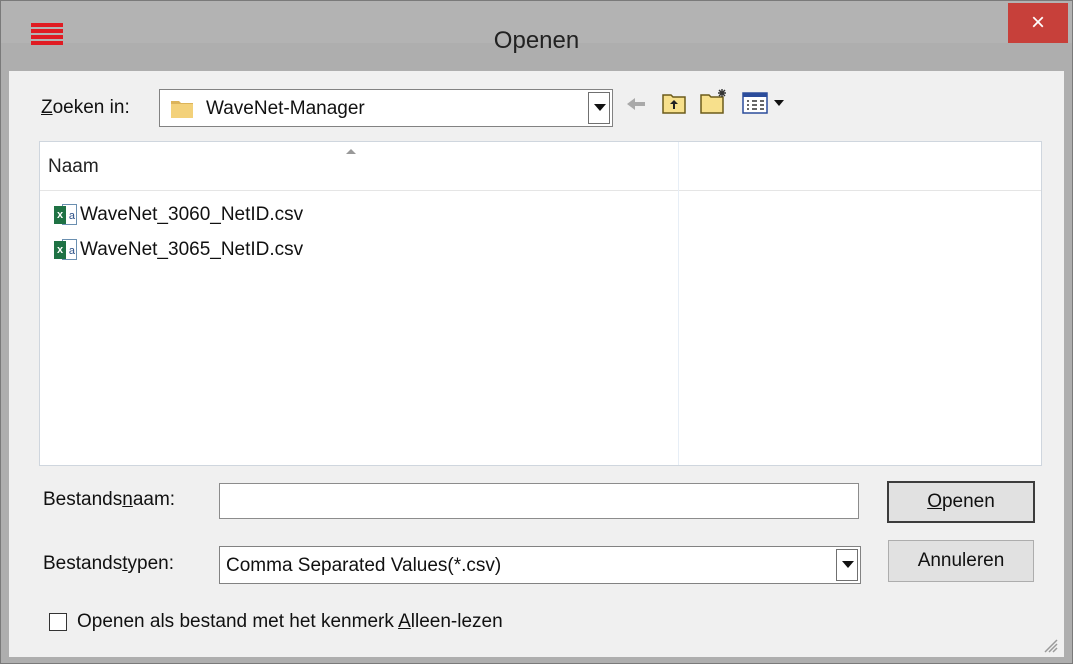 The width and height of the screenshot is (1073, 664). What do you see at coordinates (714, 101) in the screenshot?
I see `new-folder-icon` at bounding box center [714, 101].